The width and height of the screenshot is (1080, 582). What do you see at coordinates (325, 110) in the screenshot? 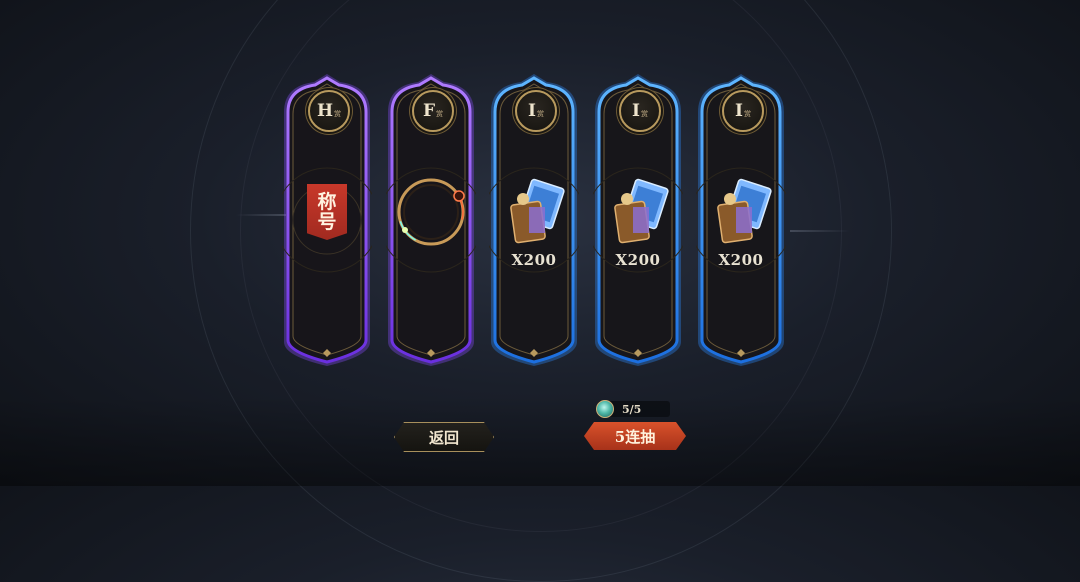
I see `grade-letter: H` at bounding box center [325, 110].